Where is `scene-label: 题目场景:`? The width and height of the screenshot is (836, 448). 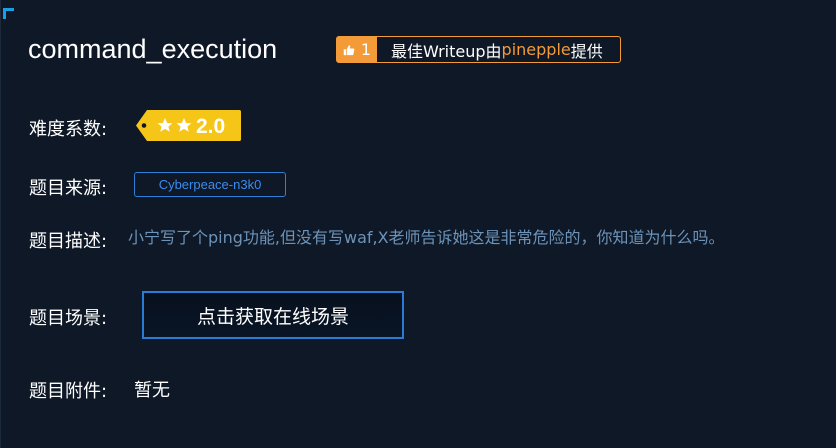
scene-label: 题目场景: is located at coordinates (68, 318).